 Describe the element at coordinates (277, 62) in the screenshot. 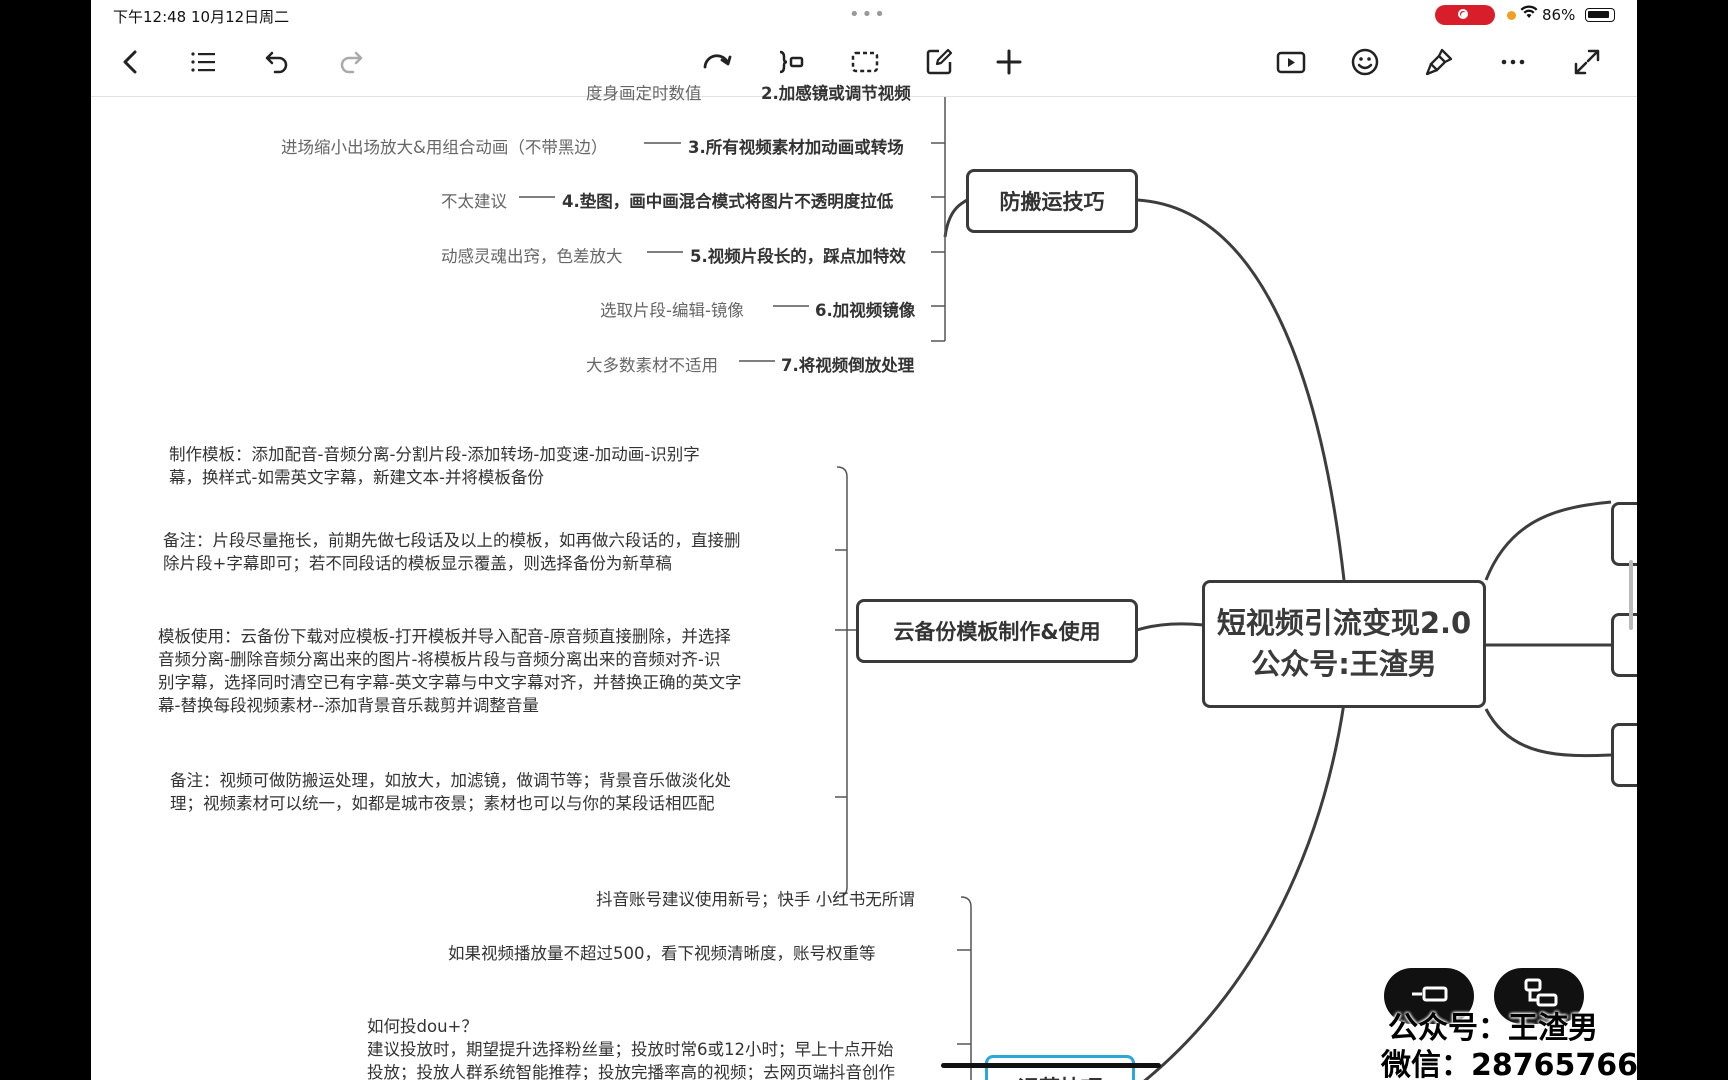

I see `undo-icon` at that location.